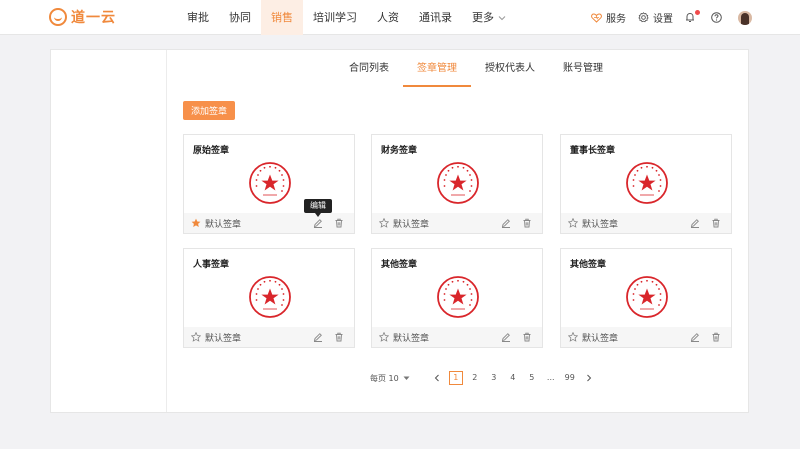 Image resolution: width=800 pixels, height=449 pixels. I want to click on edit-tooltip: 编辑, so click(318, 208).